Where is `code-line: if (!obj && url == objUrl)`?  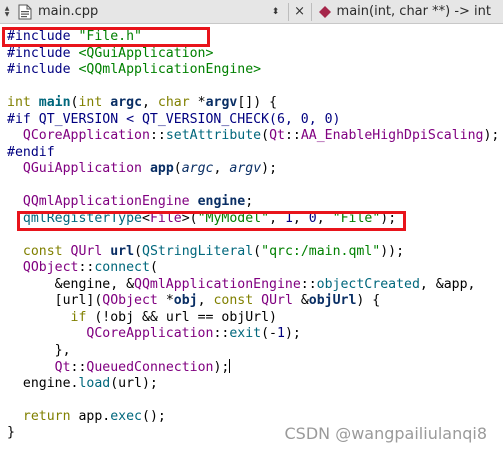 code-line: if (!obj && url == objUrl) is located at coordinates (253, 318).